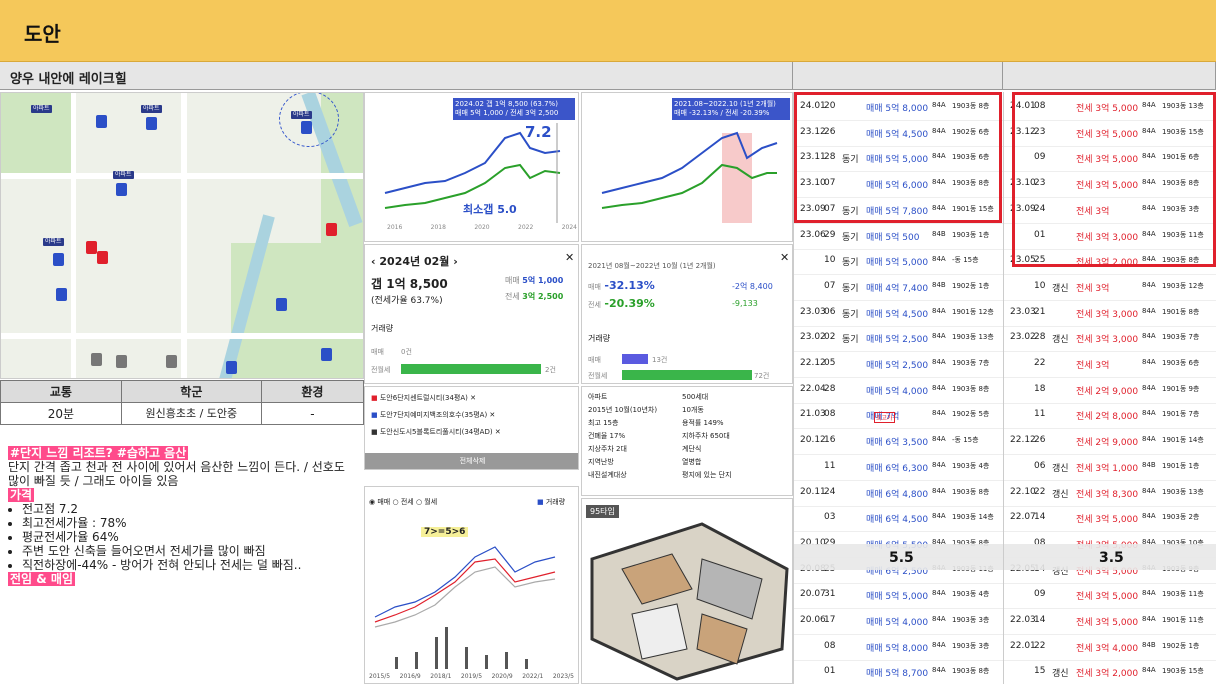 The image size is (1216, 684). What do you see at coordinates (414, 261) in the screenshot?
I see `nav-date: 2024년 02월` at bounding box center [414, 261].